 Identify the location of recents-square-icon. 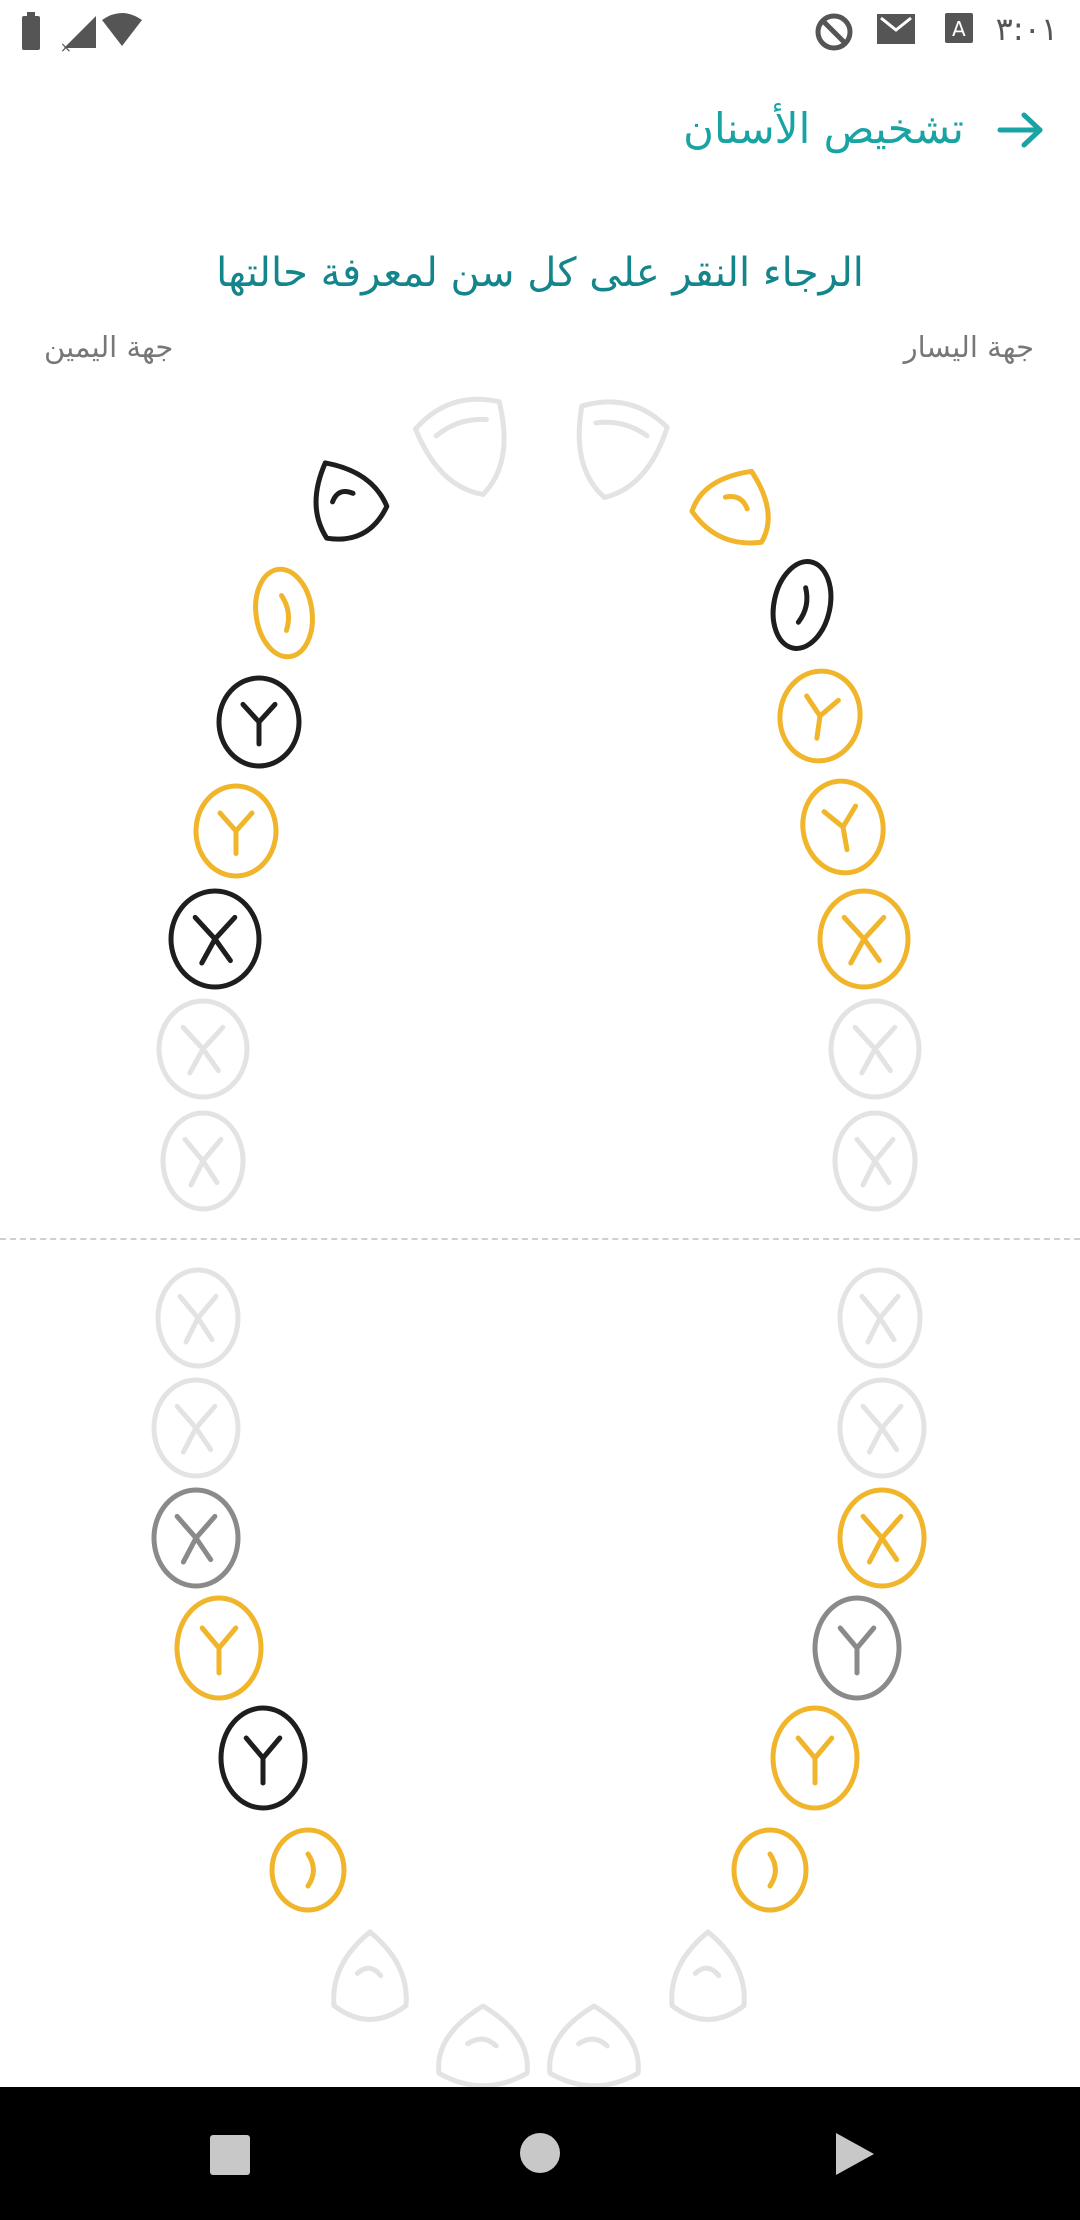
(230, 2155).